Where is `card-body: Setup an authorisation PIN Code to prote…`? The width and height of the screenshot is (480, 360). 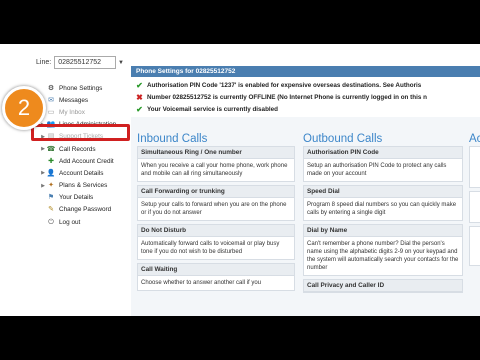
card-body: Setup an authorisation PIN Code to prote… is located at coordinates (377, 170).